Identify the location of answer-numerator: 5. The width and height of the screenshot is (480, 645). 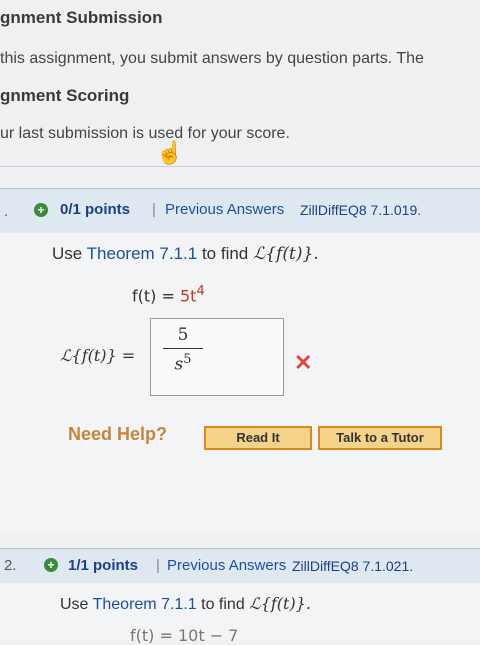
(183, 335).